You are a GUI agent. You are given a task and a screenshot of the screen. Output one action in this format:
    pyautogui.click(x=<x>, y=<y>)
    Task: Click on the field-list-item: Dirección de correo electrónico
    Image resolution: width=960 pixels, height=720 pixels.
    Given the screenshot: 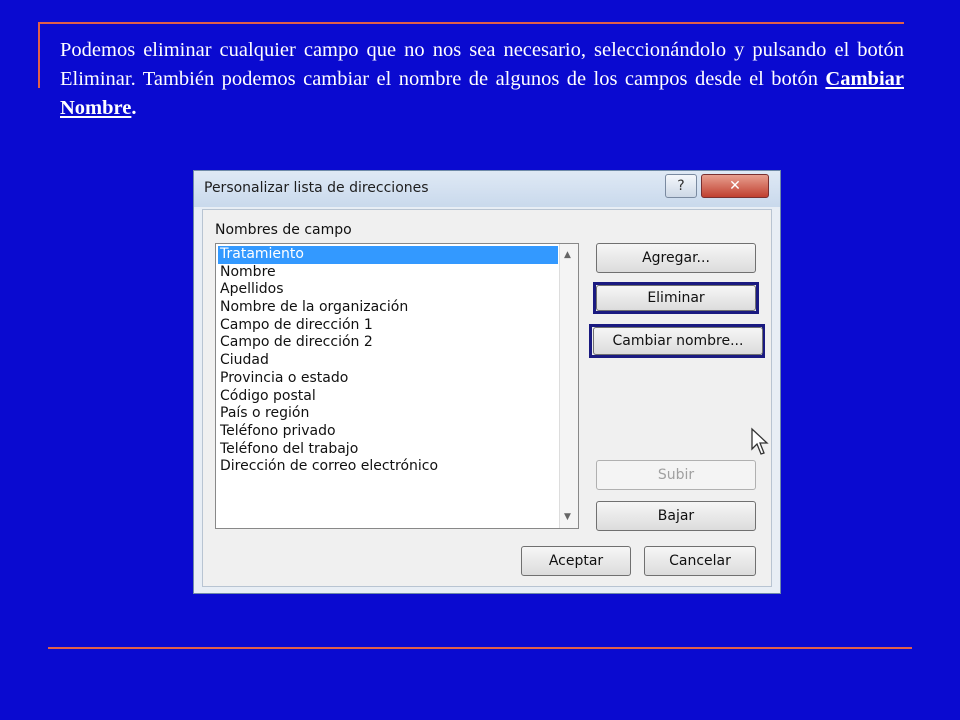 What is the action you would take?
    pyautogui.click(x=388, y=467)
    